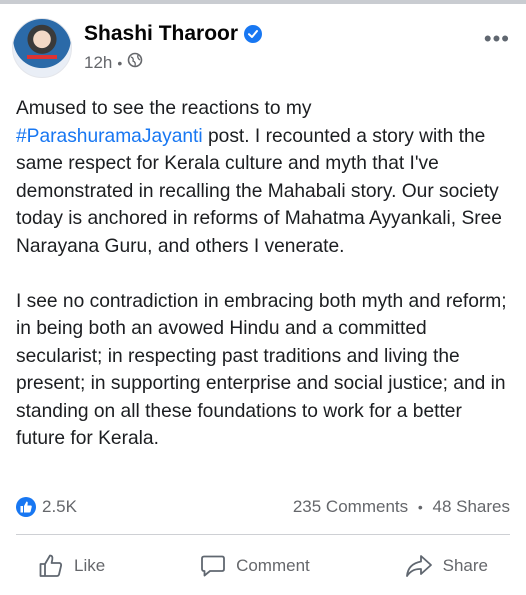  I want to click on post-text-intro: Amused to see the reactions to my, so click(164, 108).